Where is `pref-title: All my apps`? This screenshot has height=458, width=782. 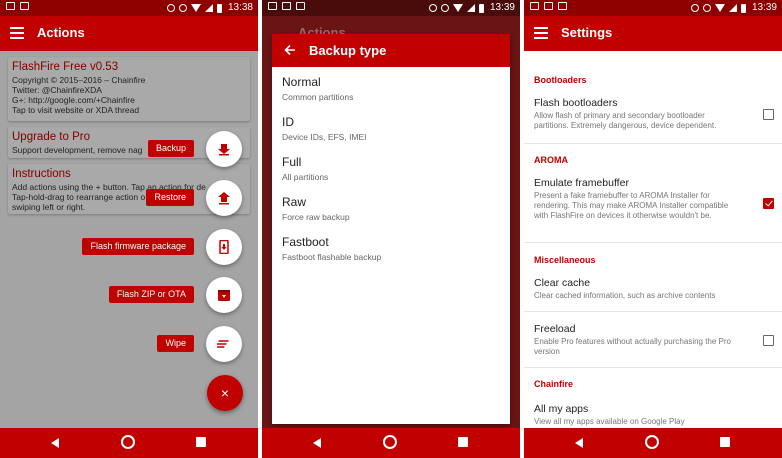
pref-title: All my apps is located at coordinates (561, 409).